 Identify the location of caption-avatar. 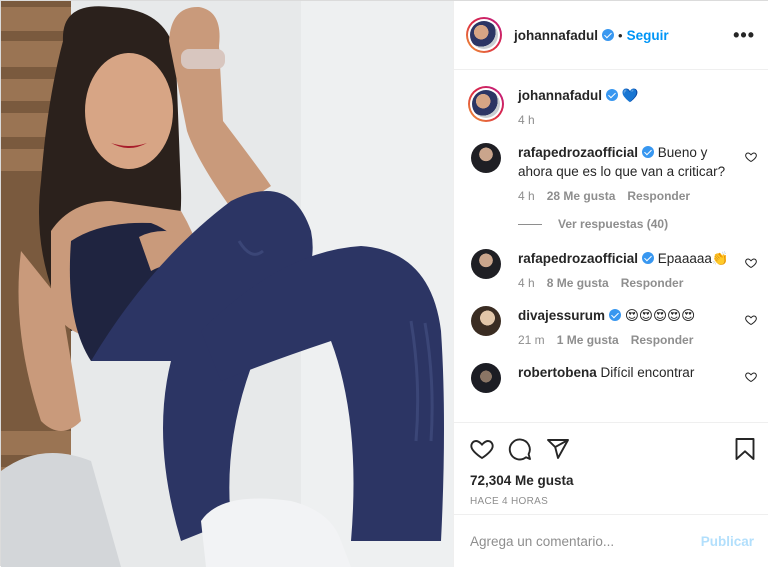
(486, 104).